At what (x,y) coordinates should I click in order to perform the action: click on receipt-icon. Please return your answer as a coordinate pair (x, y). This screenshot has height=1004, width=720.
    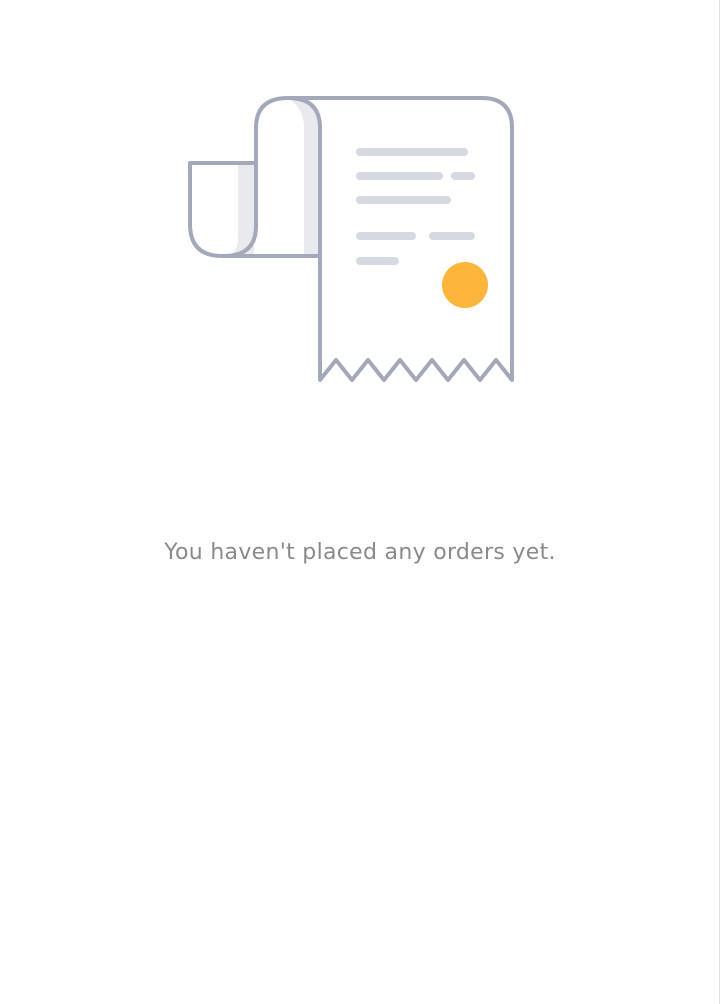
    Looking at the image, I should click on (351, 239).